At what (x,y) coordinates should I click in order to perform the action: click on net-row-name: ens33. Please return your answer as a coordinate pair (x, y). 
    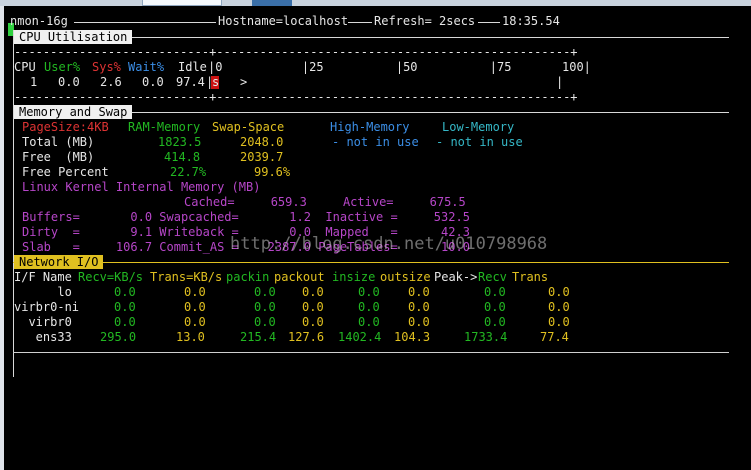
    Looking at the image, I should click on (43, 337).